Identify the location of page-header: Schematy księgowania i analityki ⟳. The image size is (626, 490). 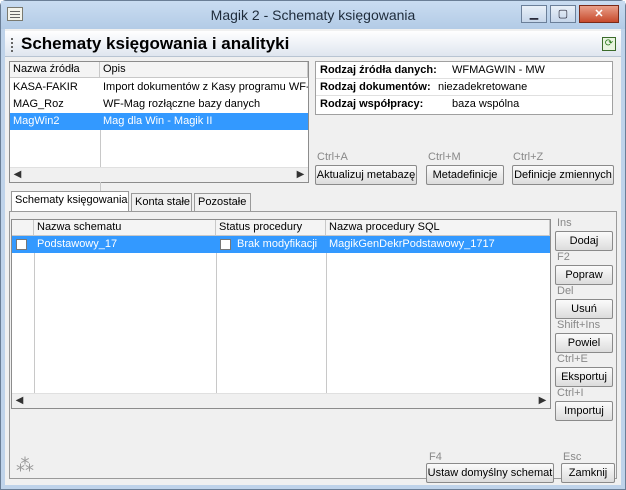
(313, 44).